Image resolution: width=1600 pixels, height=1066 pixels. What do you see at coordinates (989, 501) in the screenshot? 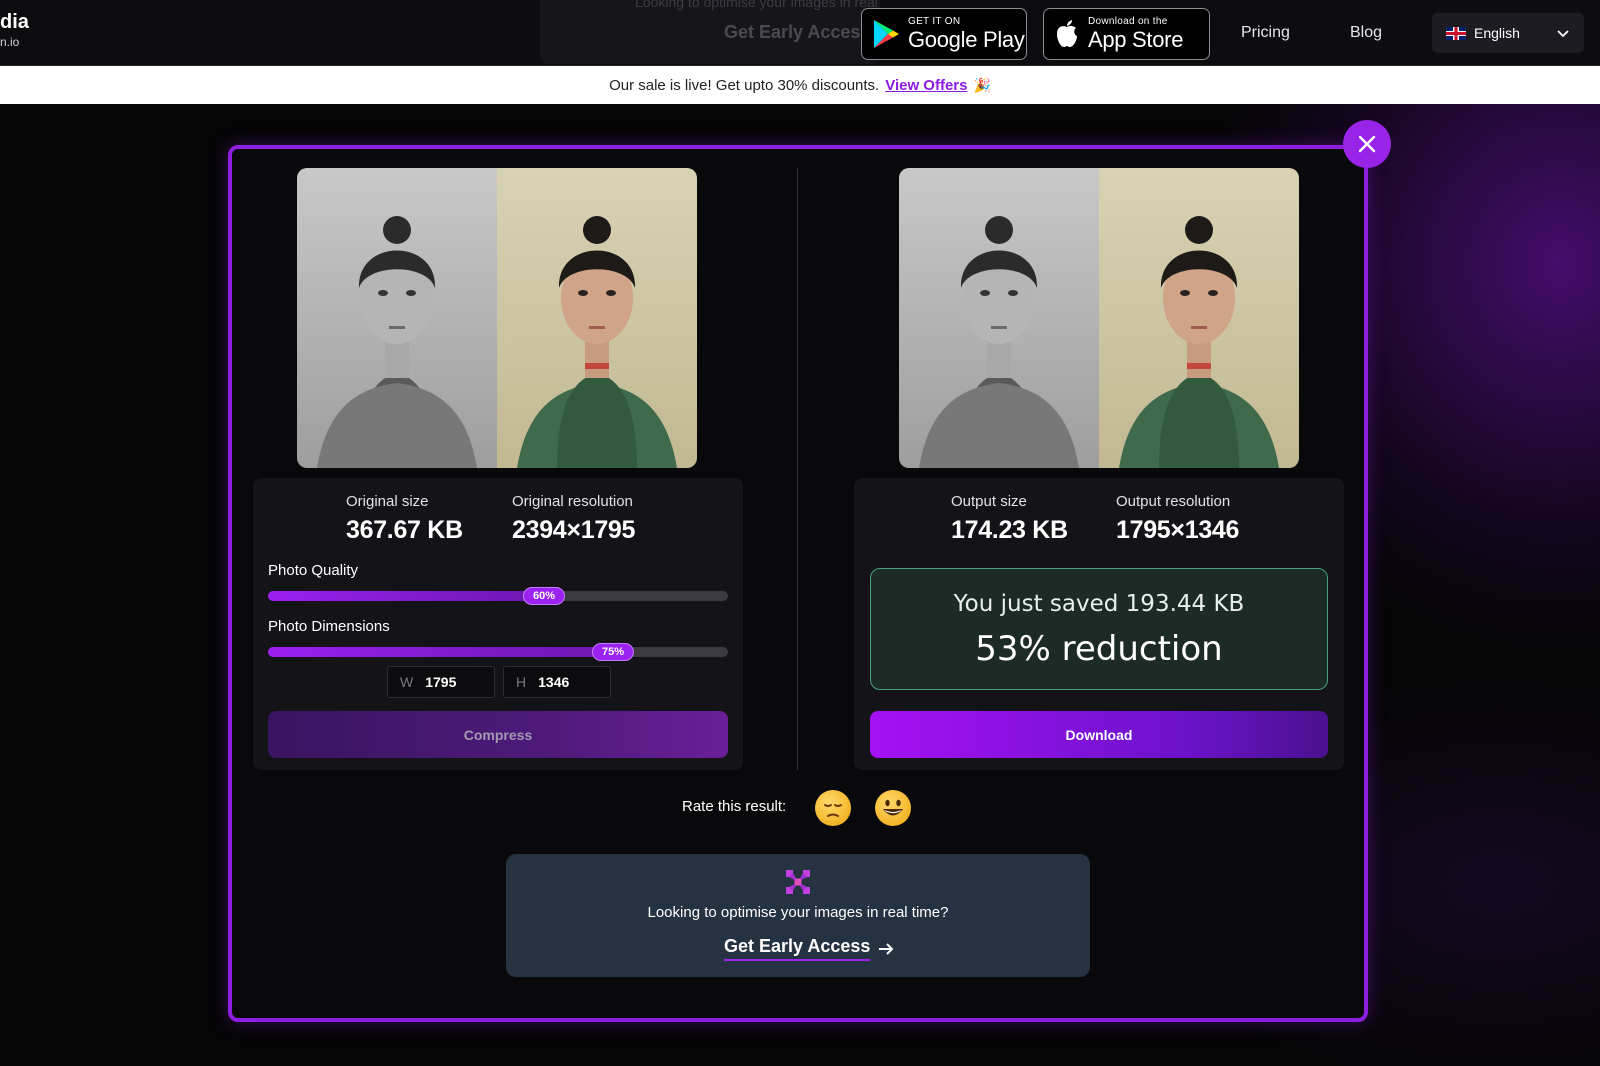
I see `output-size-label: Output size` at bounding box center [989, 501].